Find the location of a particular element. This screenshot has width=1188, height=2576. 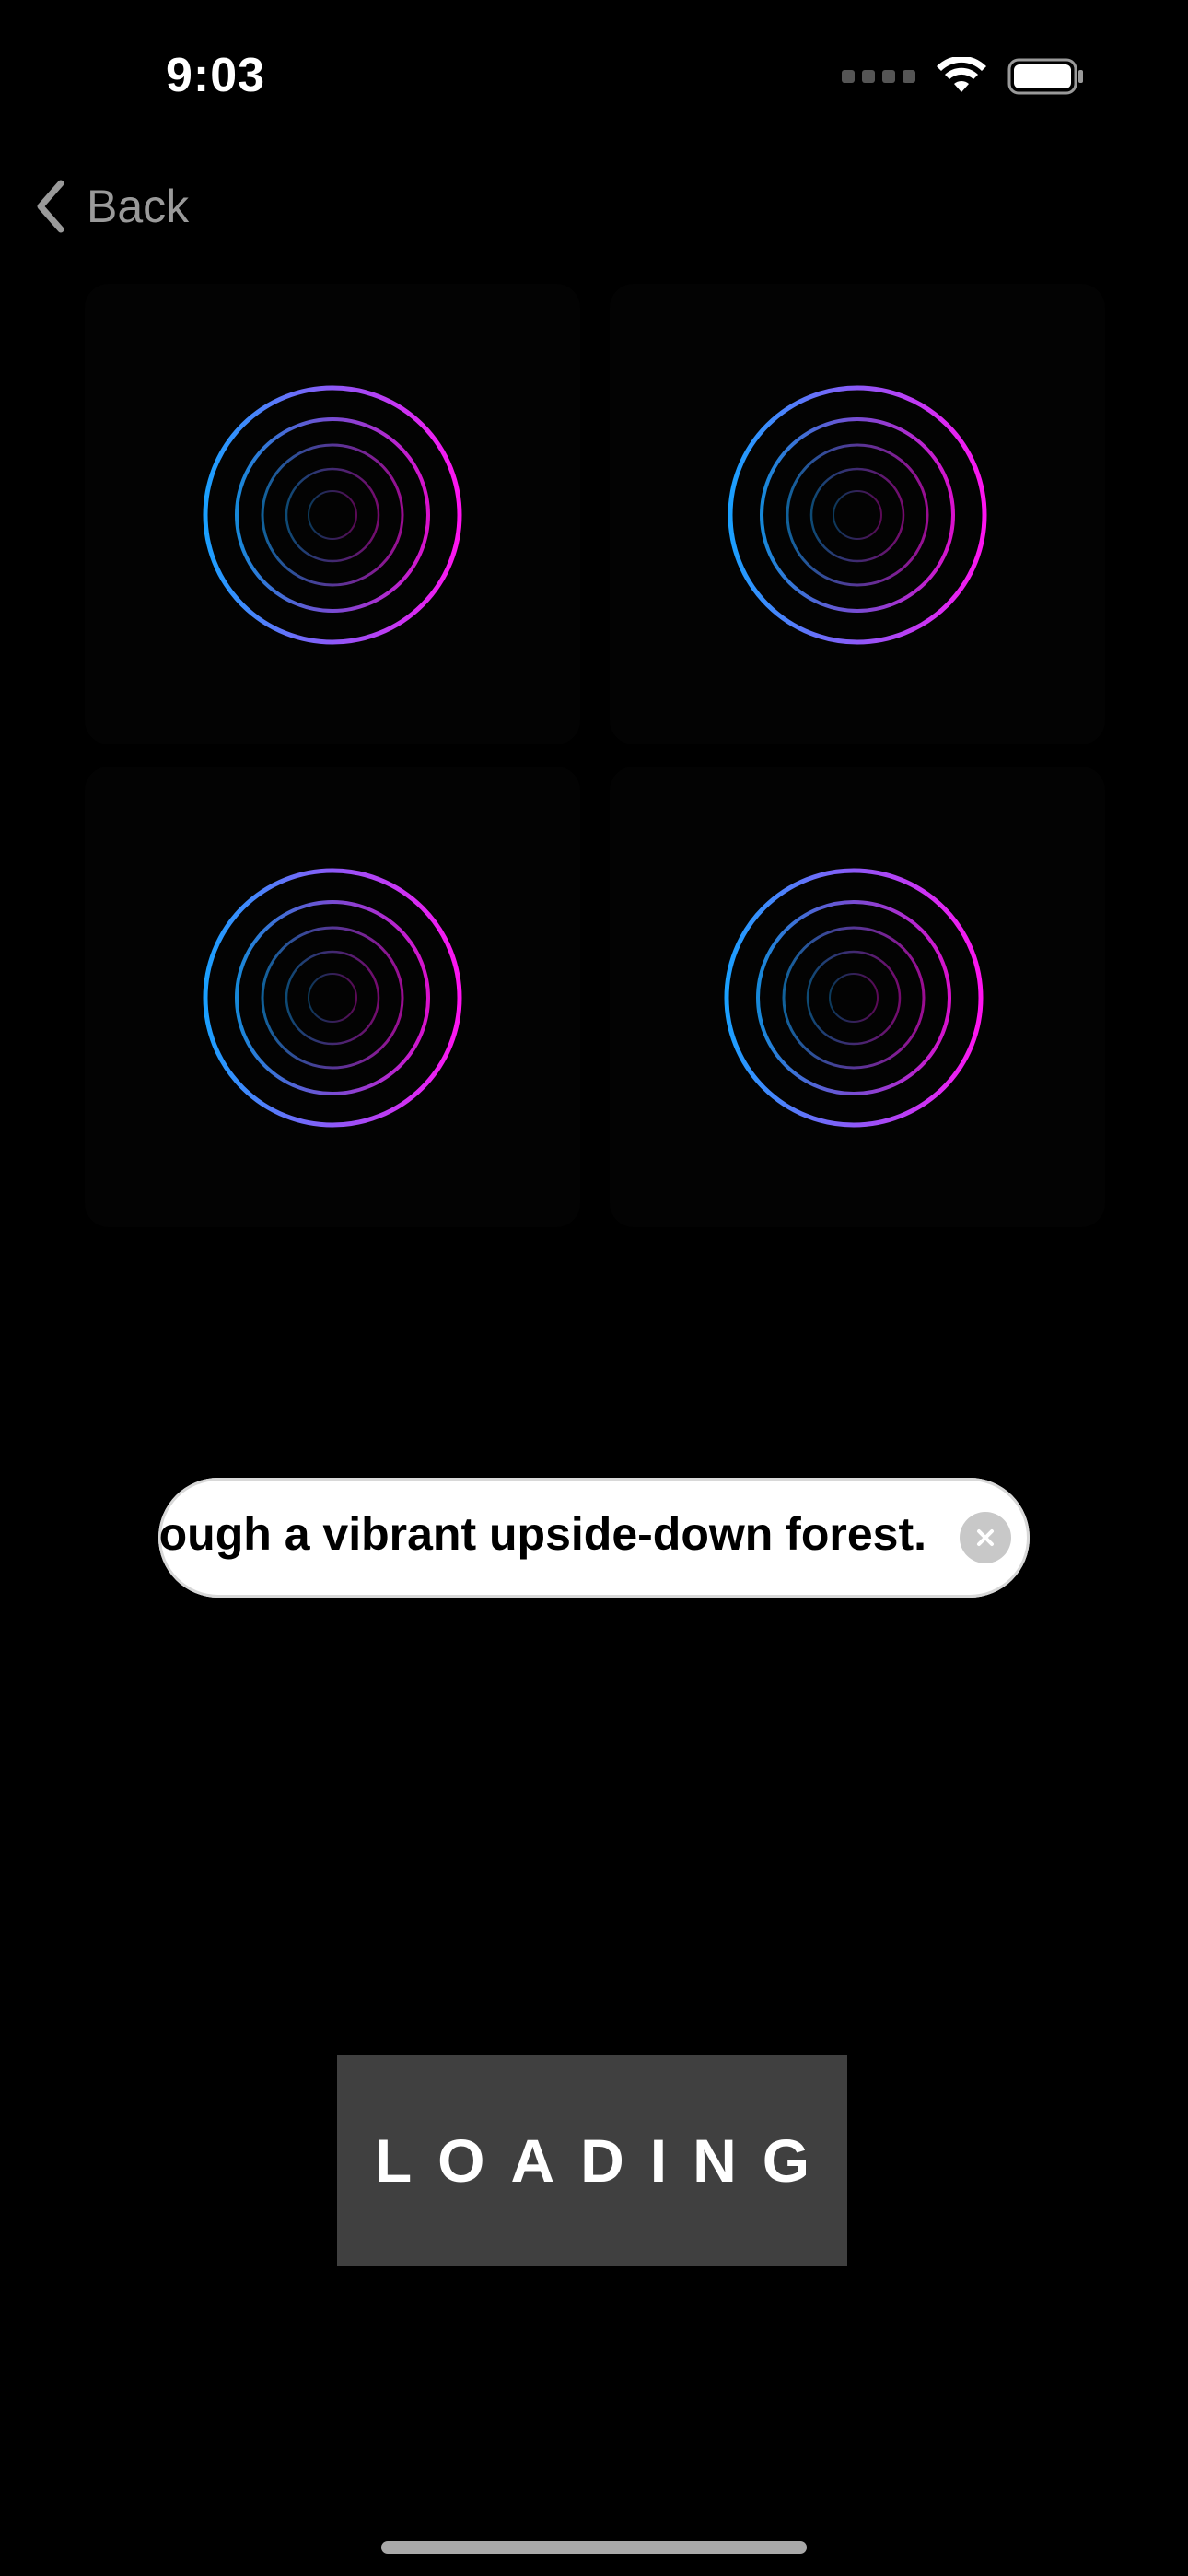

chevron-left-icon is located at coordinates (50, 206).